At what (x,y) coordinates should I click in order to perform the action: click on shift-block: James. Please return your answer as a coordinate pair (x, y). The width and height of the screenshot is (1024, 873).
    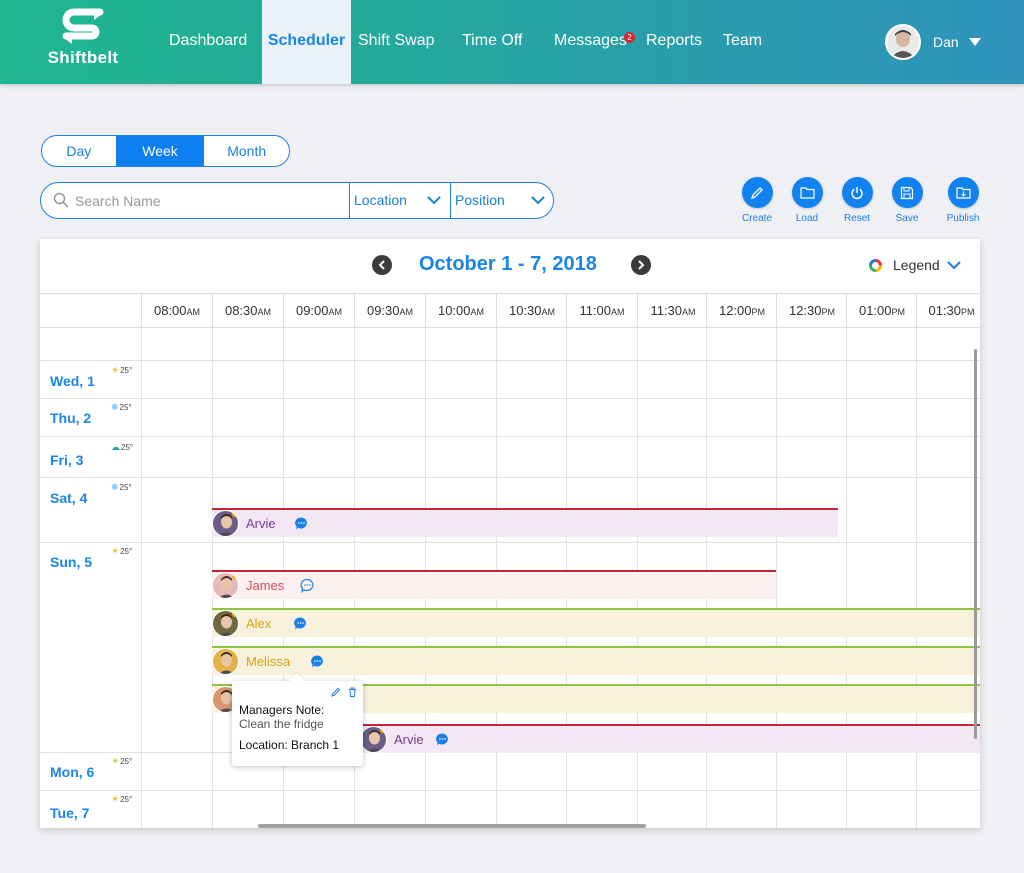
    Looking at the image, I should click on (494, 584).